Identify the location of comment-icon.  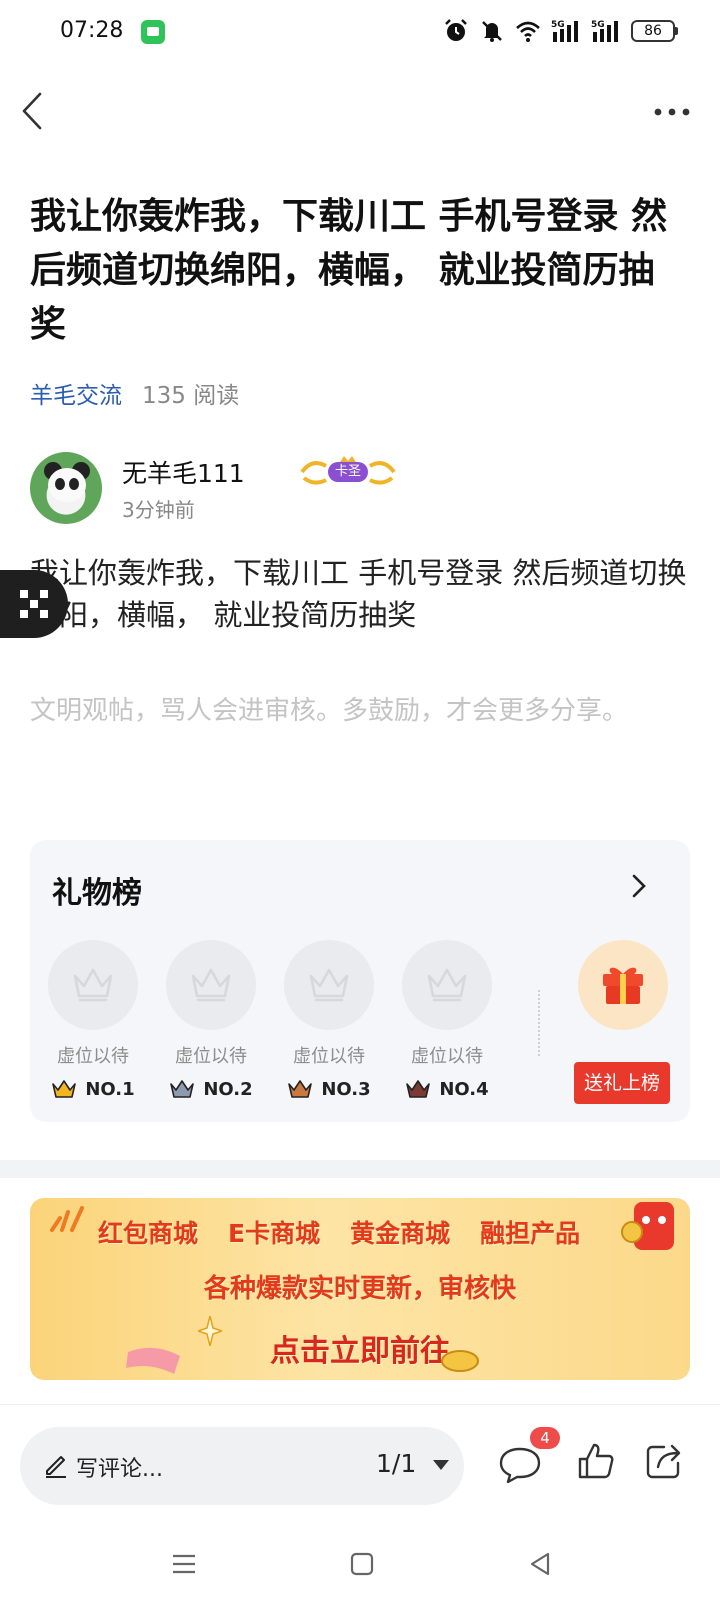
(520, 1465).